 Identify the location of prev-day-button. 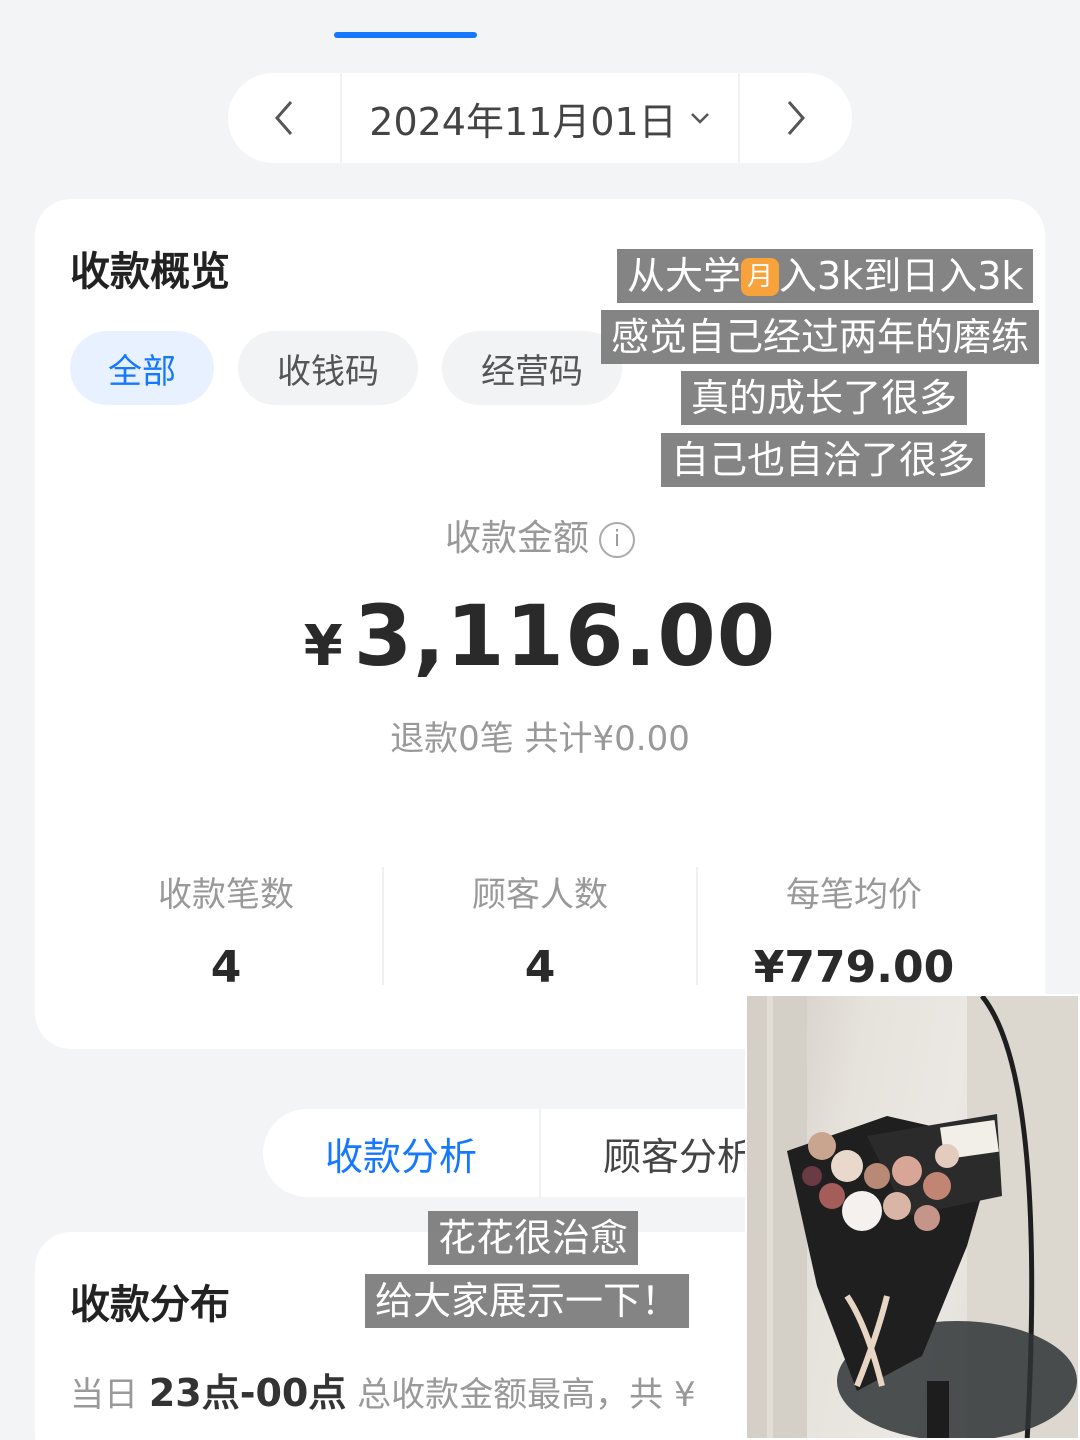
(284, 118).